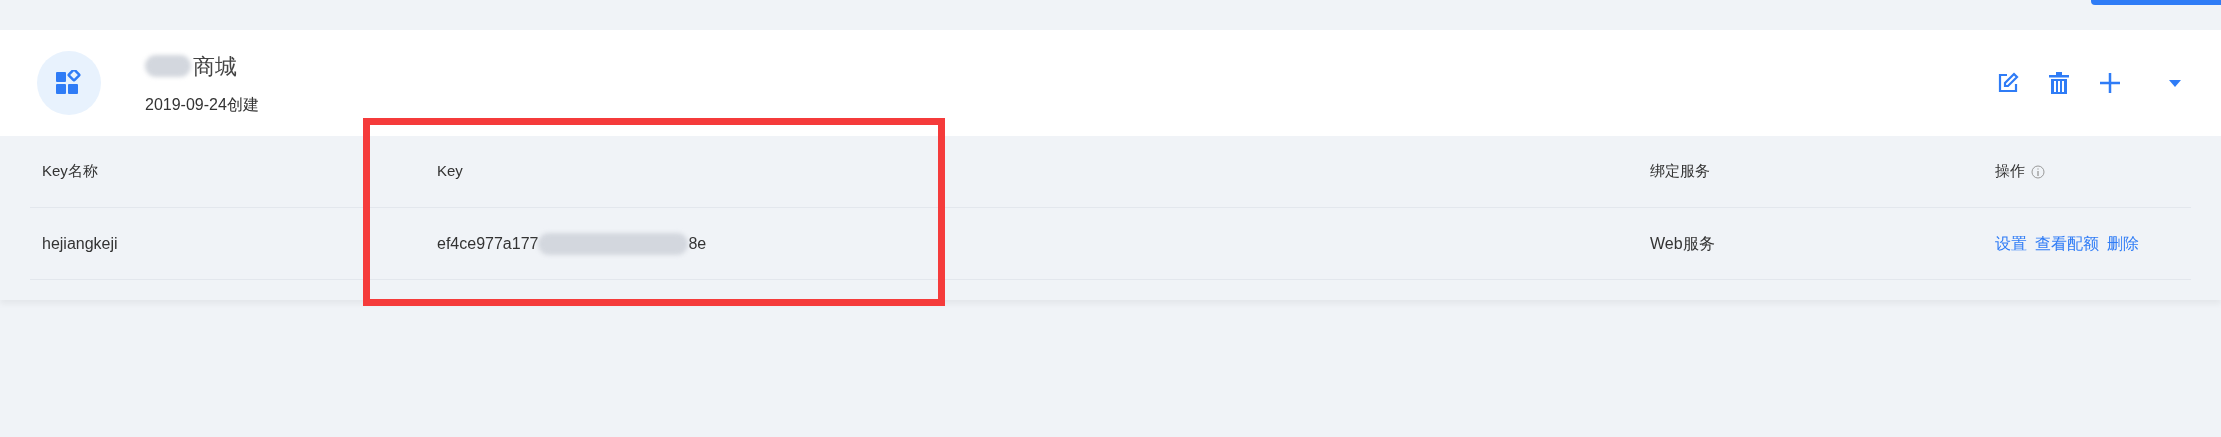 The width and height of the screenshot is (2221, 437). What do you see at coordinates (2067, 243) in the screenshot?
I see `action-link: 查看配额` at bounding box center [2067, 243].